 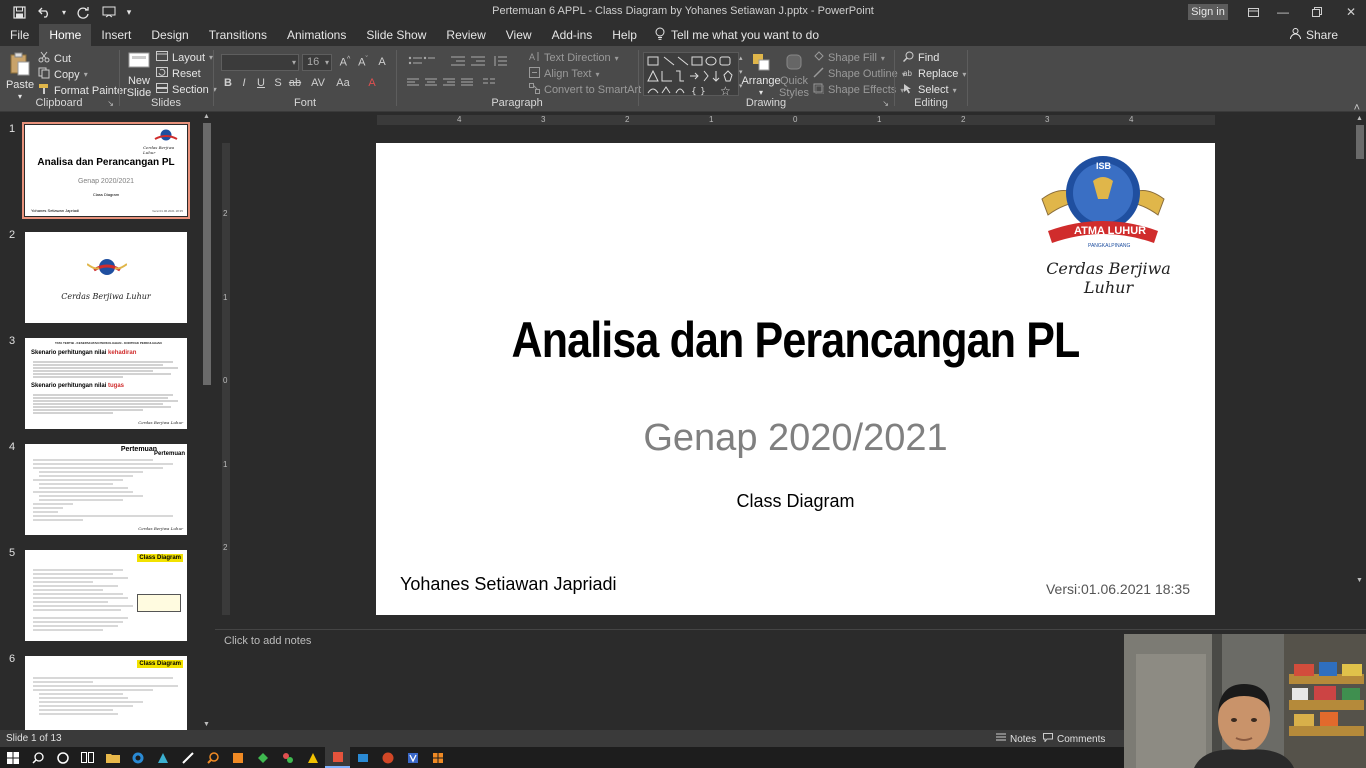 I want to click on close-icon: ✕, so click(x=1350, y=12).